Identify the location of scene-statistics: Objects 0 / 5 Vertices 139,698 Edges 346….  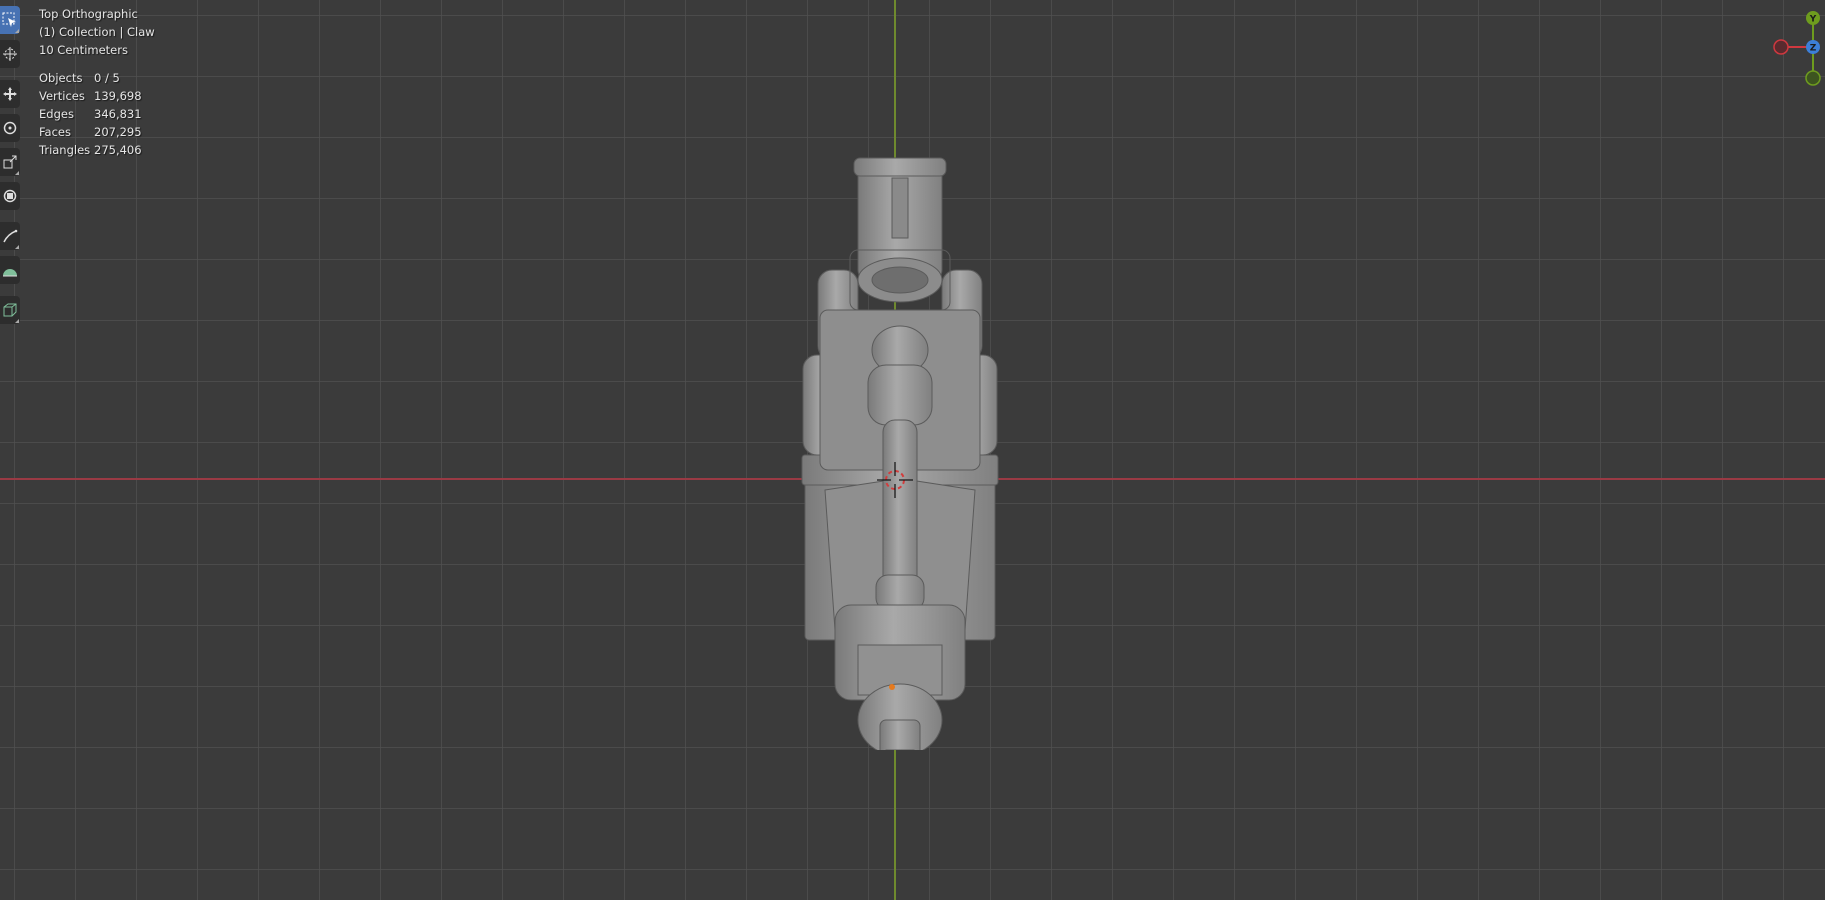
(97, 114).